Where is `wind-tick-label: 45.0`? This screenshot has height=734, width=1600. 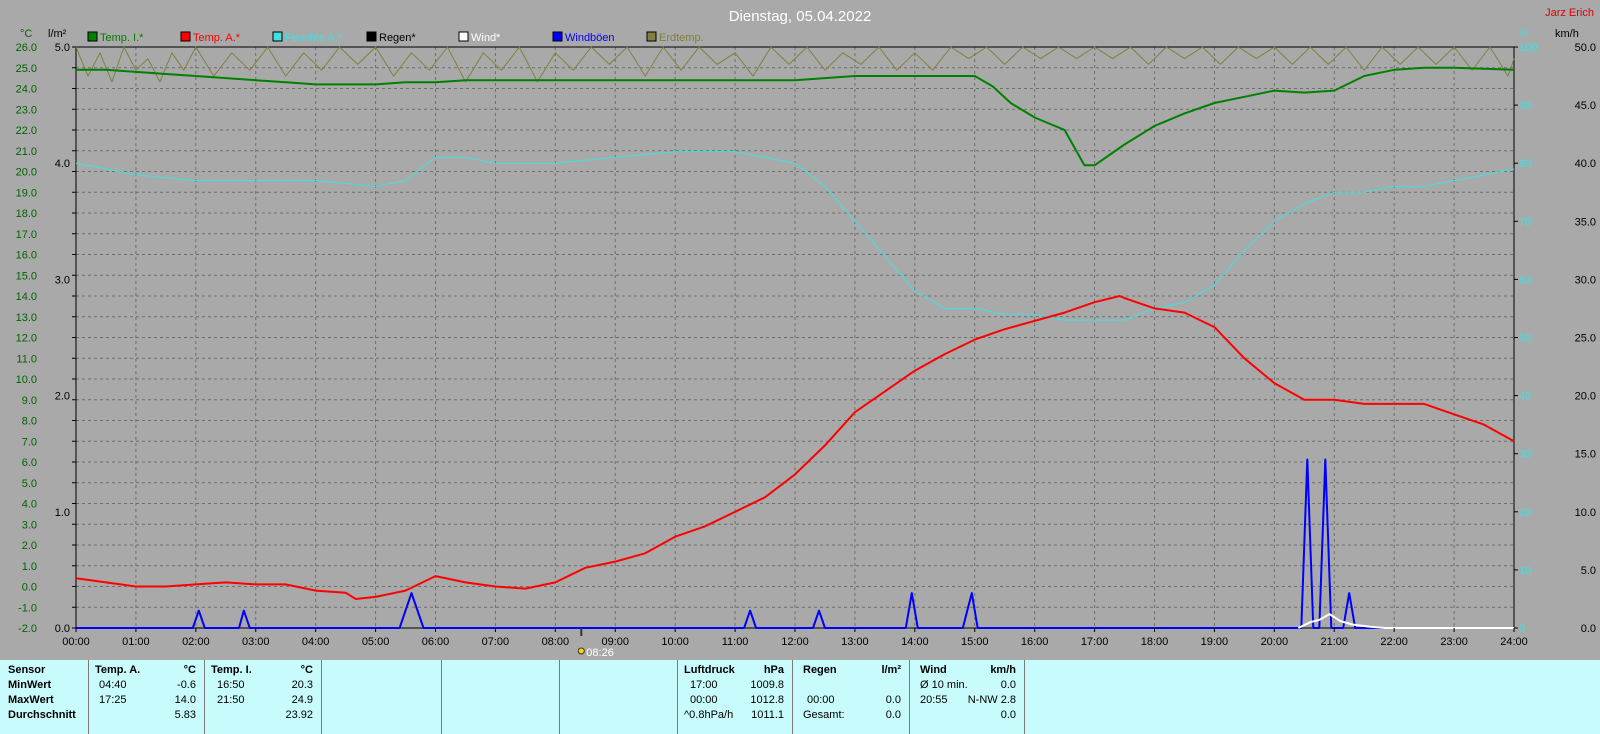 wind-tick-label: 45.0 is located at coordinates (1585, 106).